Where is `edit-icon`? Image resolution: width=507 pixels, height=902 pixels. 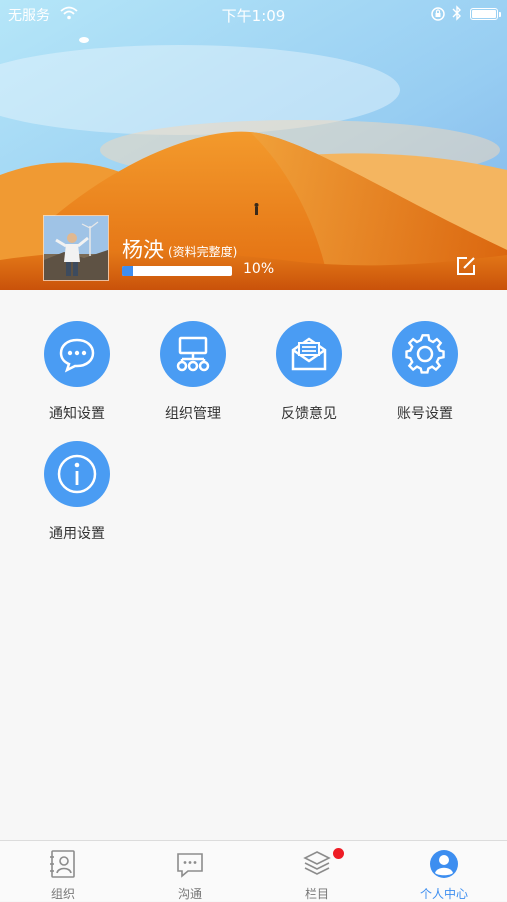
edit-icon is located at coordinates (466, 266).